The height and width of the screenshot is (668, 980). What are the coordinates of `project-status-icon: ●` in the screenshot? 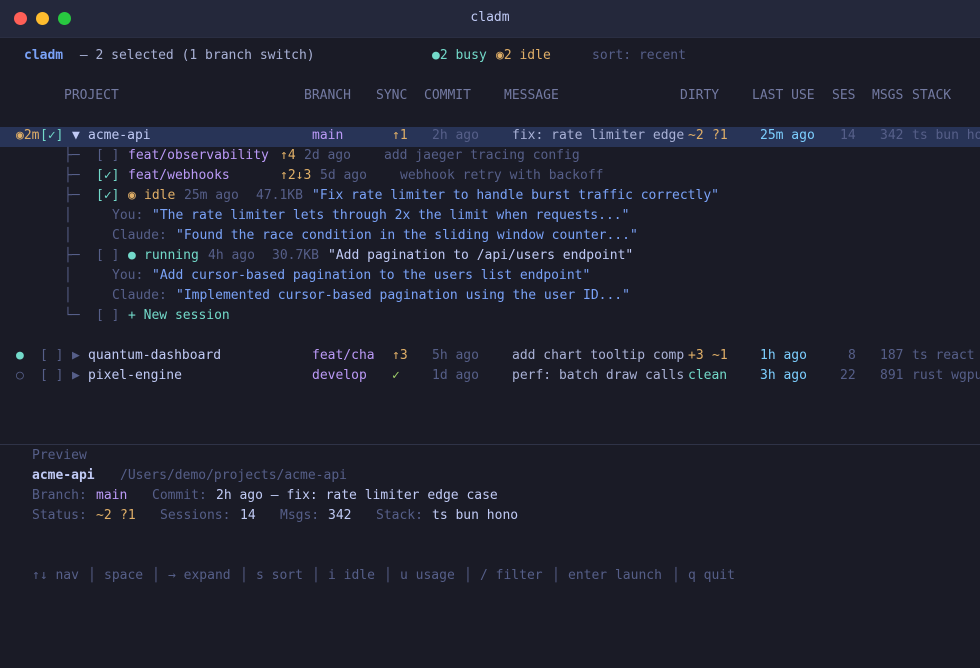 It's located at (20, 355).